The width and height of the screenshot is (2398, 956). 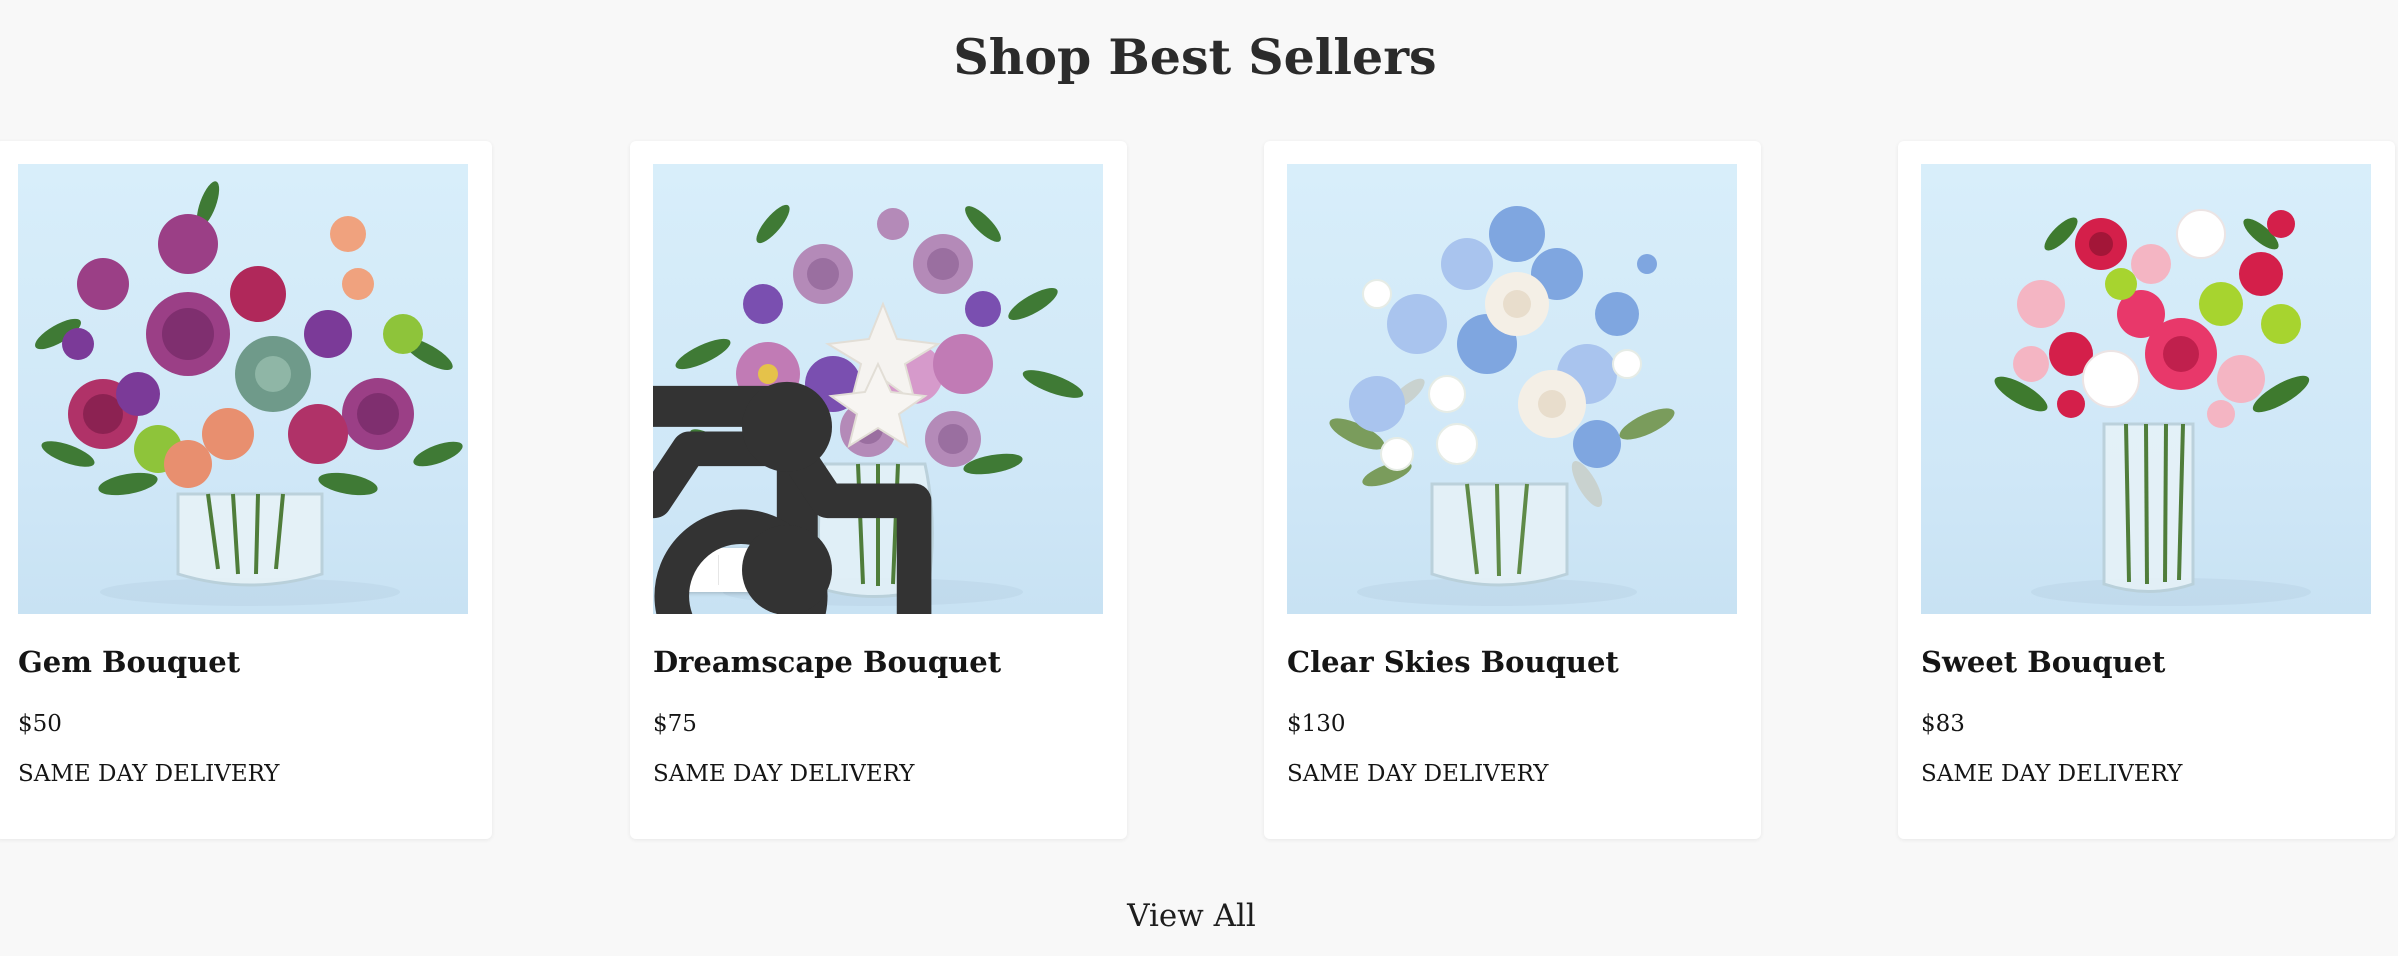 What do you see at coordinates (1943, 724) in the screenshot?
I see `product-price: $83` at bounding box center [1943, 724].